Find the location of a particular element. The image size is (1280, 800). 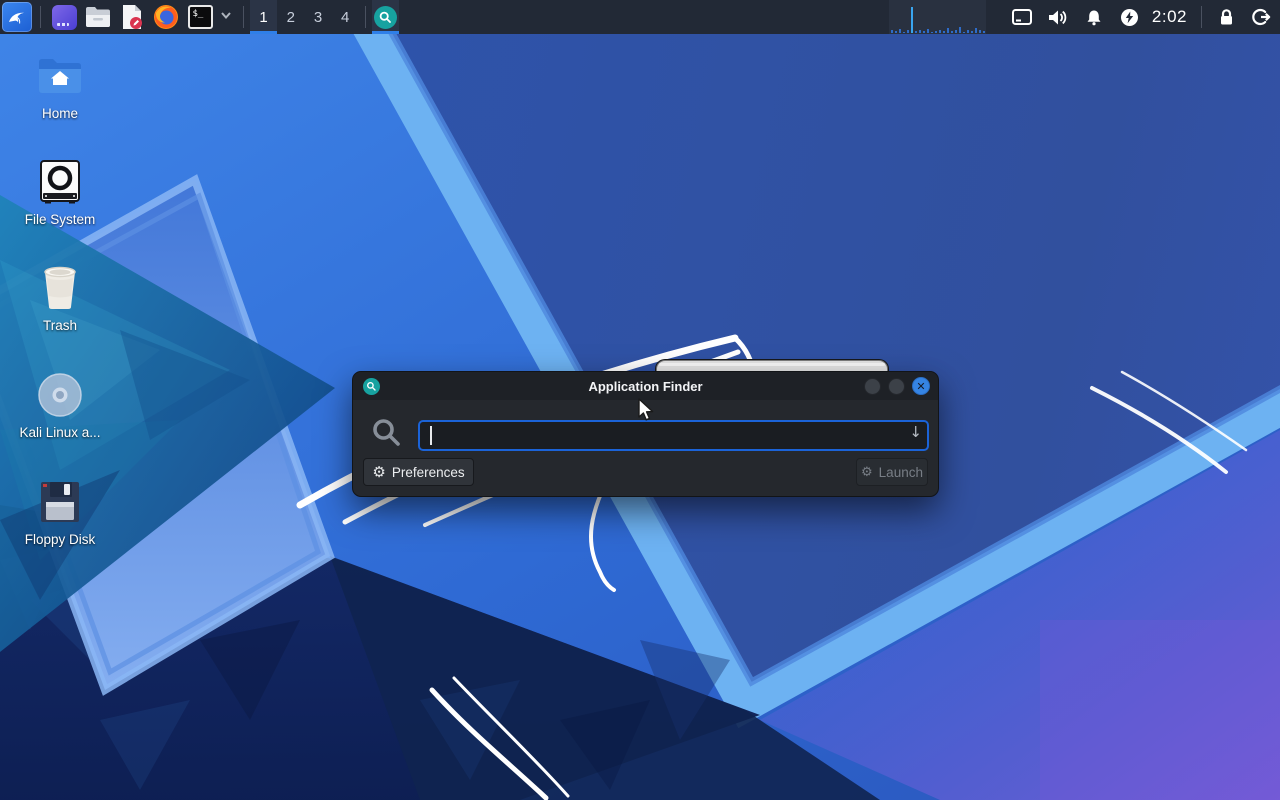

folder-icon is located at coordinates (98, 17).